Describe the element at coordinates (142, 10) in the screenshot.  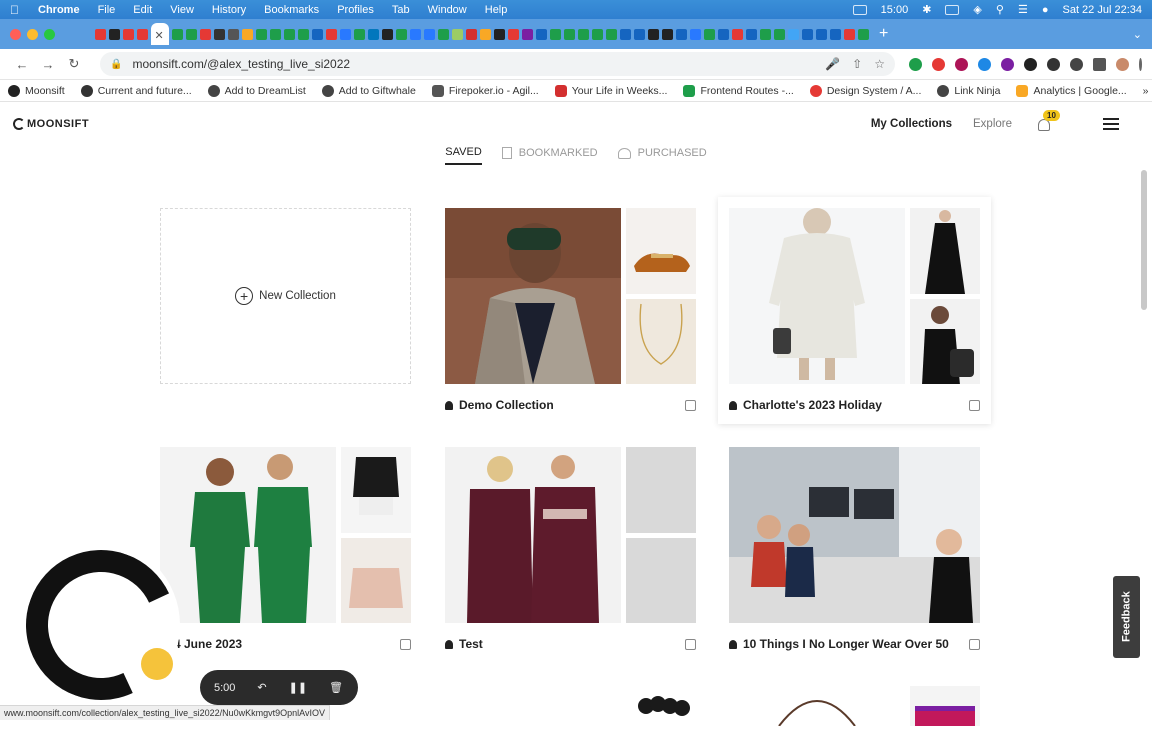
I see `menu-edit: Edit` at that location.